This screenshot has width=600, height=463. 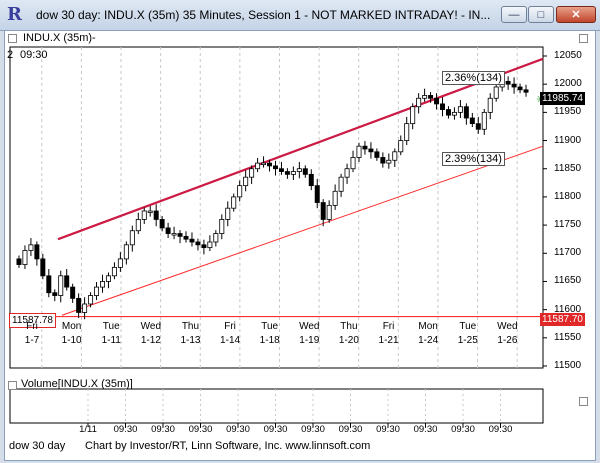 What do you see at coordinates (59, 38) in the screenshot?
I see `price-pane-header: INDU.X (35m)-` at bounding box center [59, 38].